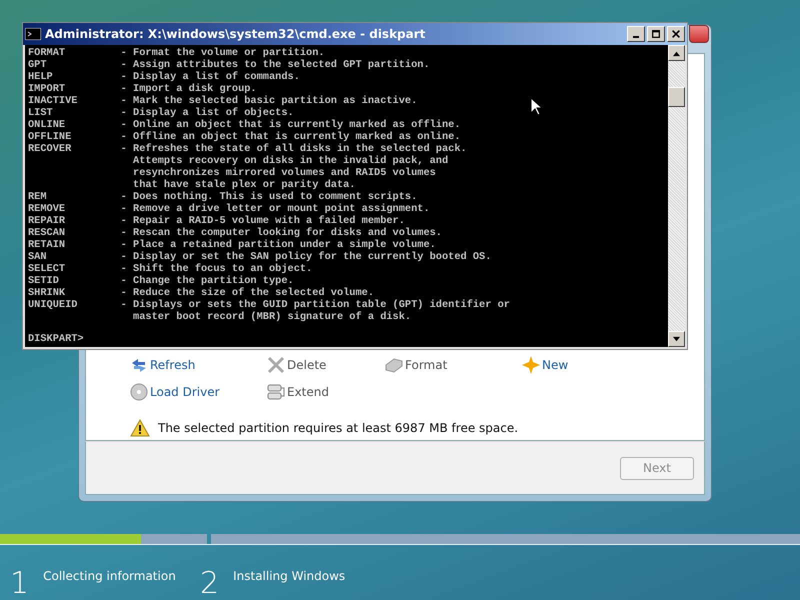 This screenshot has height=600, width=800. I want to click on step-label: Collecting information, so click(109, 576).